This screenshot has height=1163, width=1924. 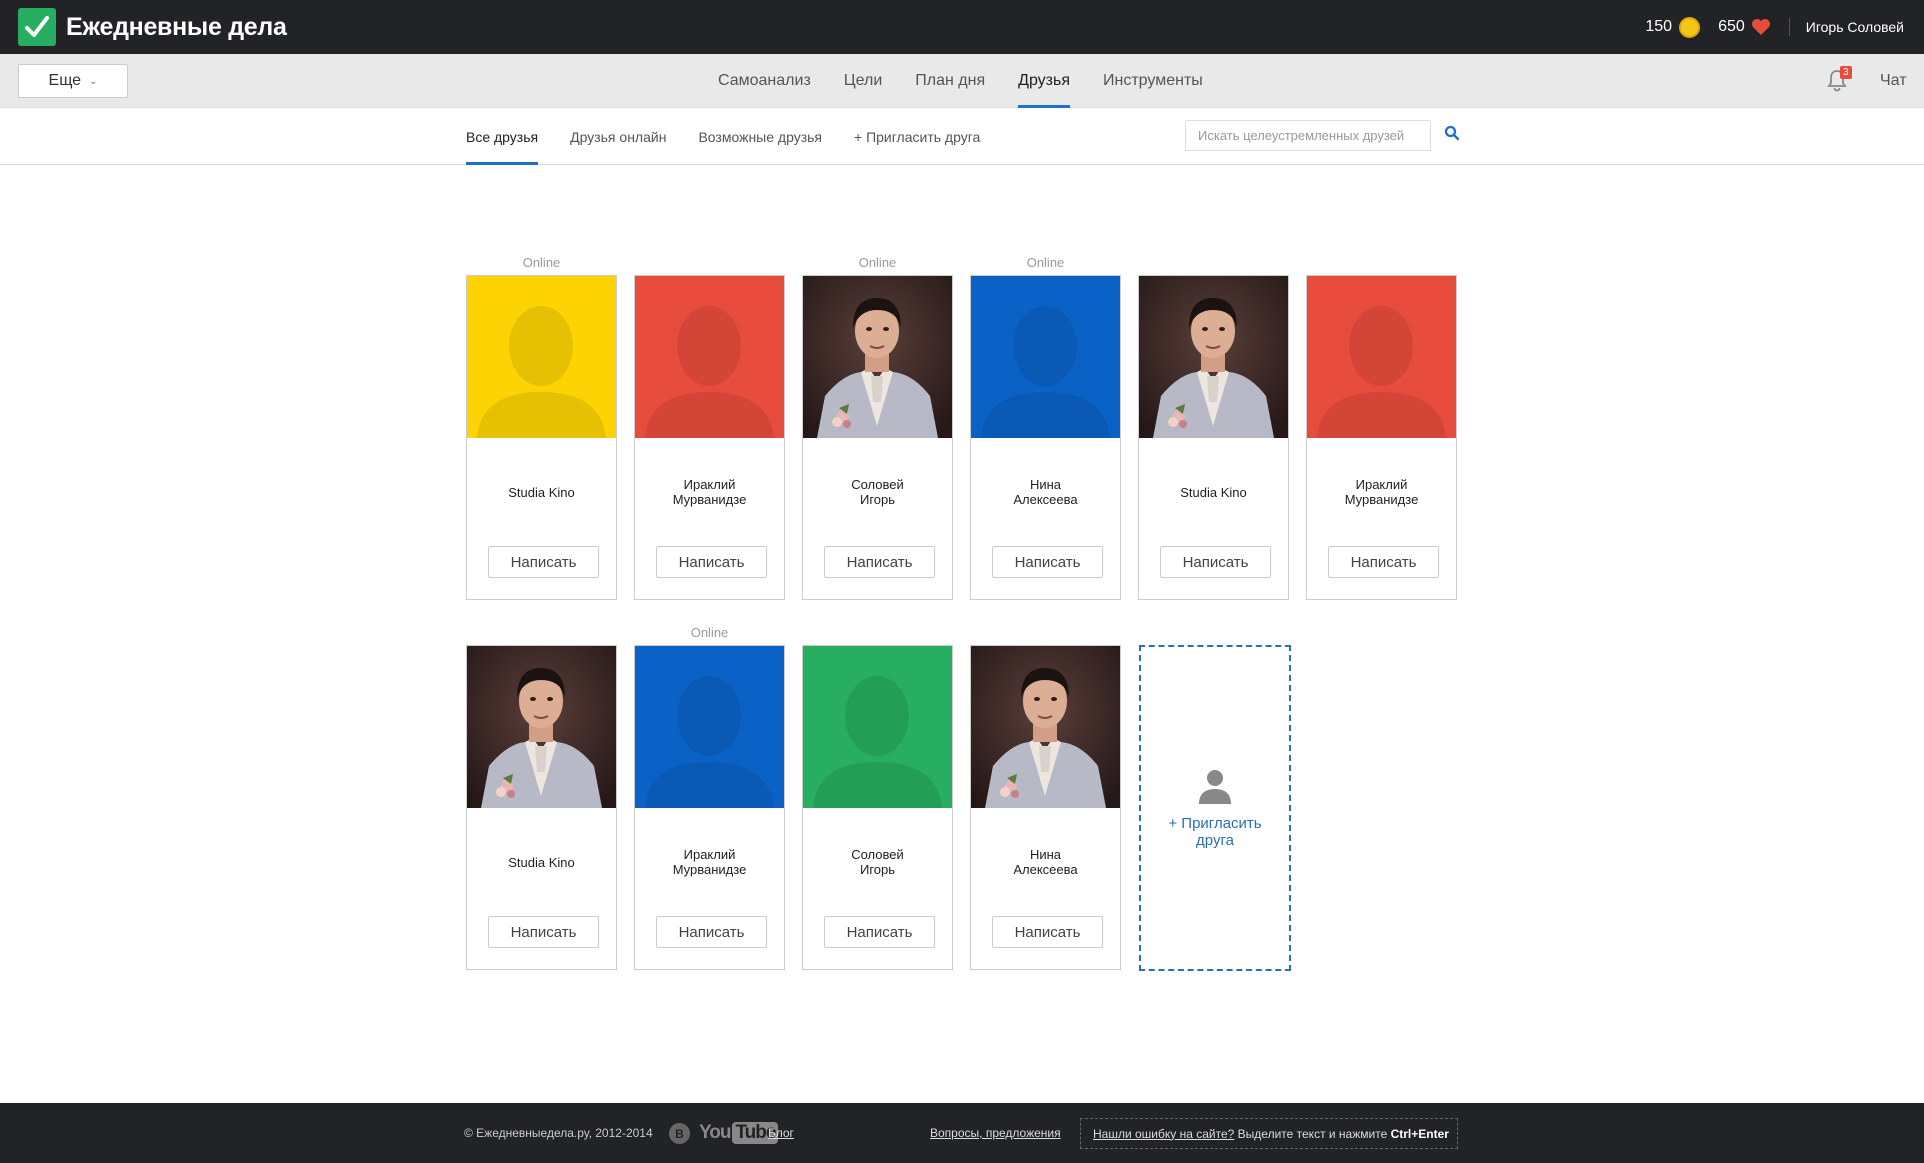 I want to click on vk-icon: В, so click(x=679, y=1133).